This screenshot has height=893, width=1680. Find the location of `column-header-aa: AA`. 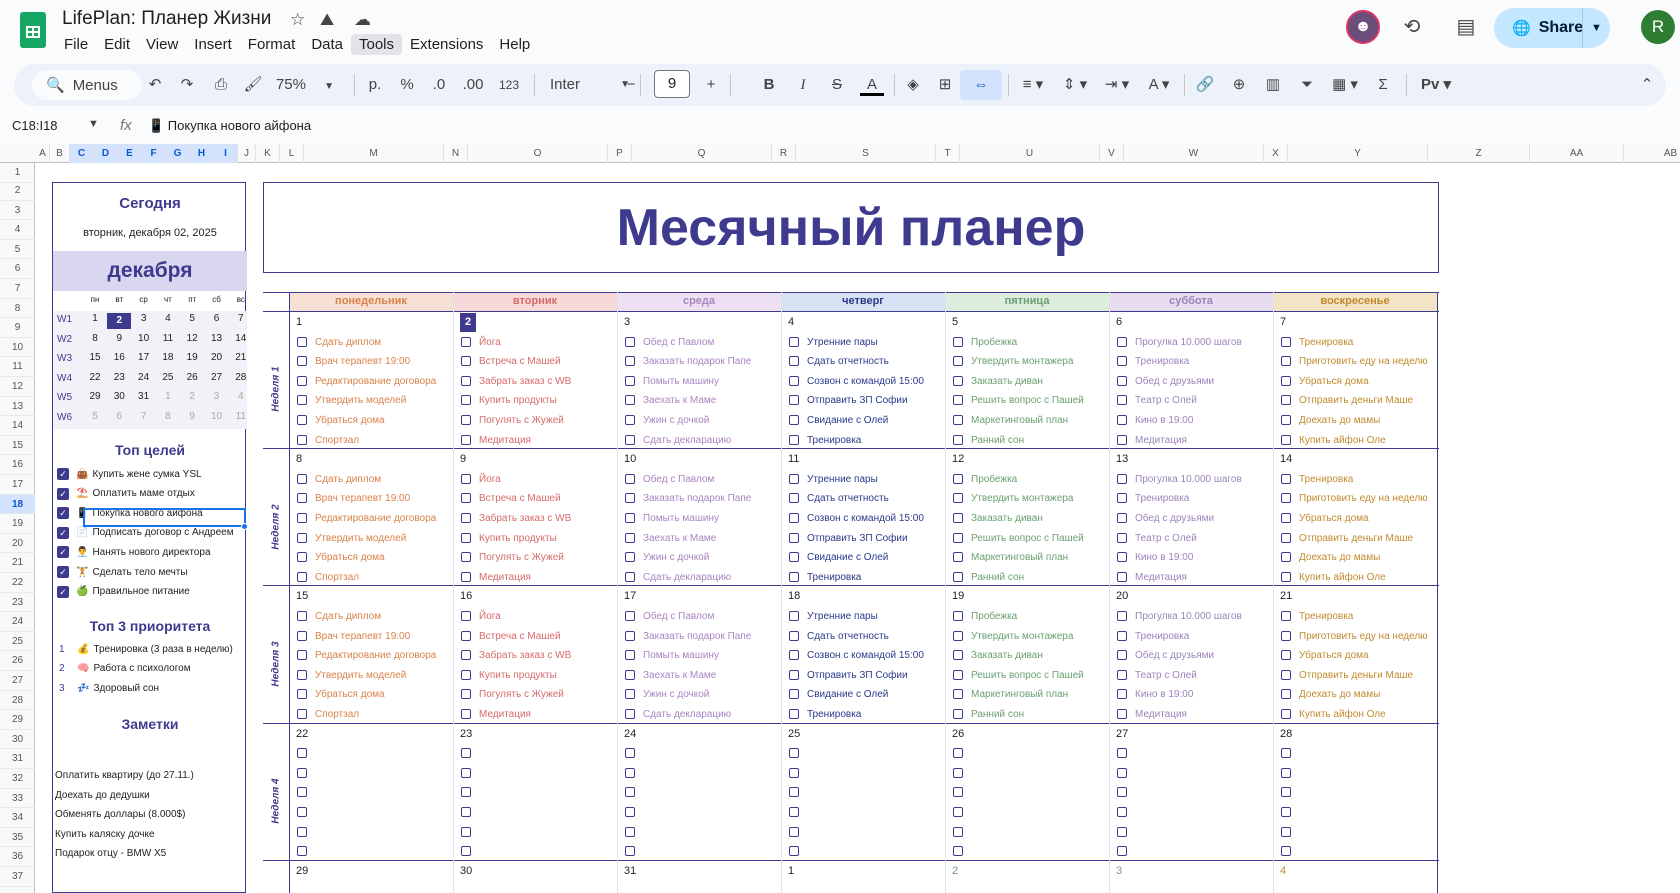

column-header-aa: AA is located at coordinates (1577, 153).